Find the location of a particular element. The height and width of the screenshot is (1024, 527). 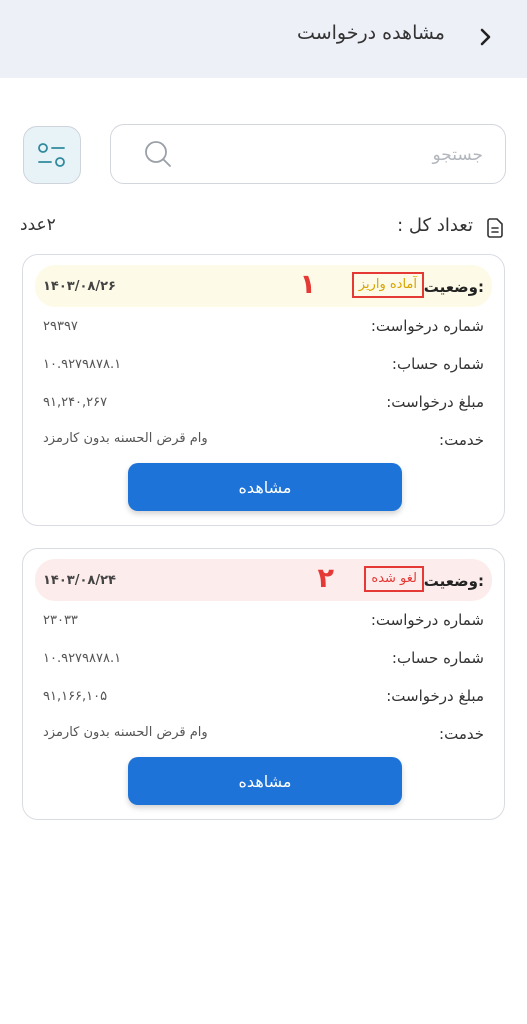

request-amount-value: ۹۱,۲۴۰,۲۶۷ is located at coordinates (75, 402).